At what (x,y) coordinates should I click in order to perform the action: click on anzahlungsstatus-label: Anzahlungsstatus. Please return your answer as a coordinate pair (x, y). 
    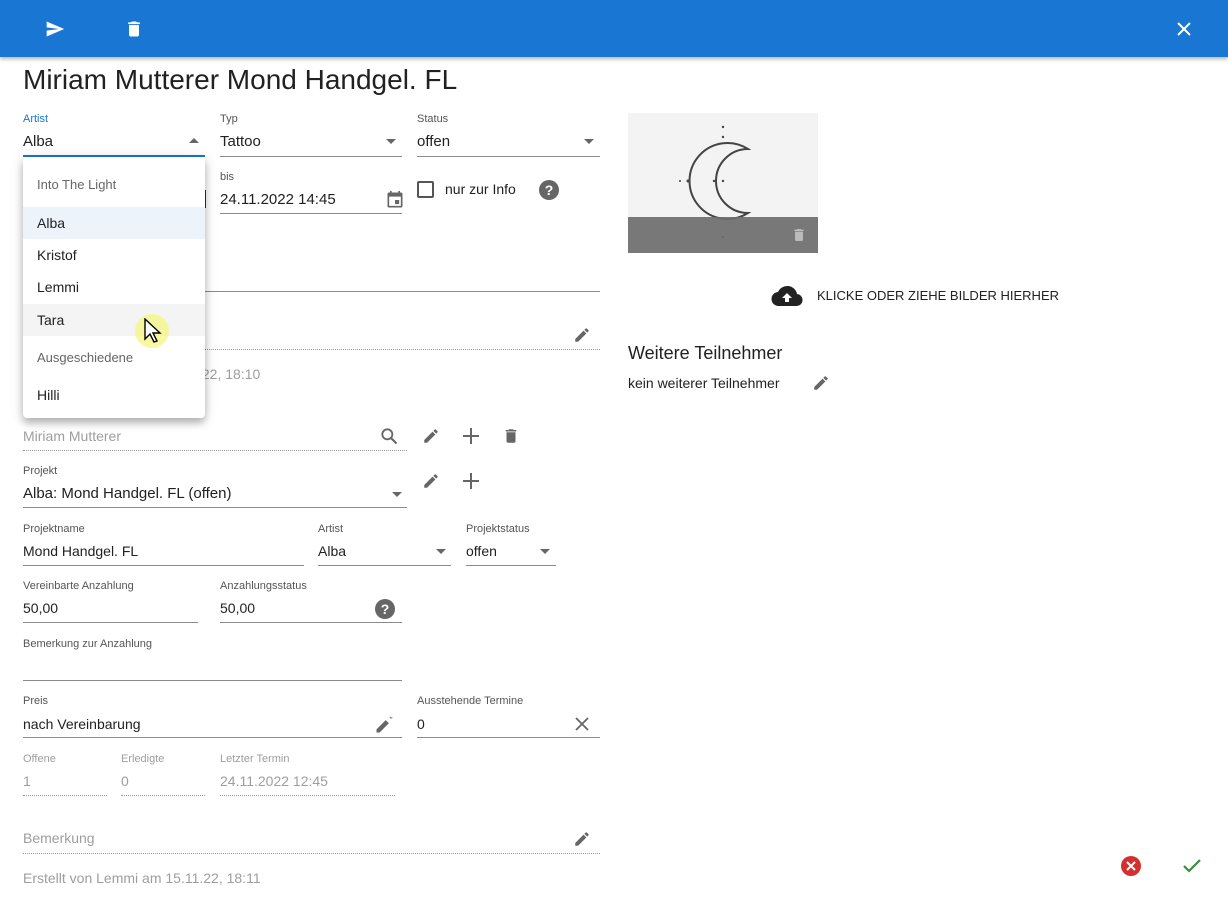
    Looking at the image, I should click on (263, 586).